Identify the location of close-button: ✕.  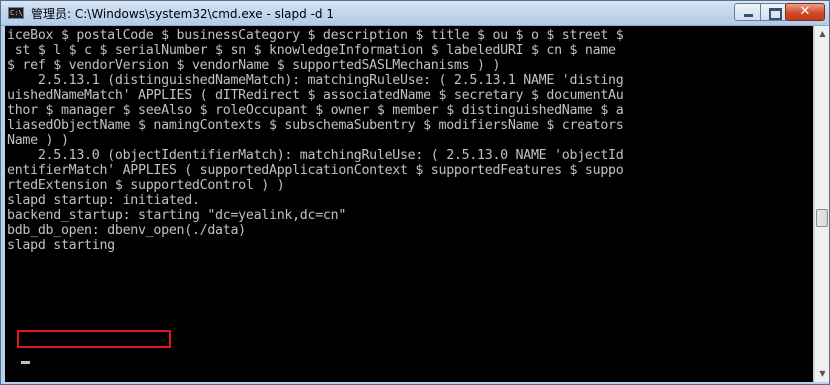
(805, 12).